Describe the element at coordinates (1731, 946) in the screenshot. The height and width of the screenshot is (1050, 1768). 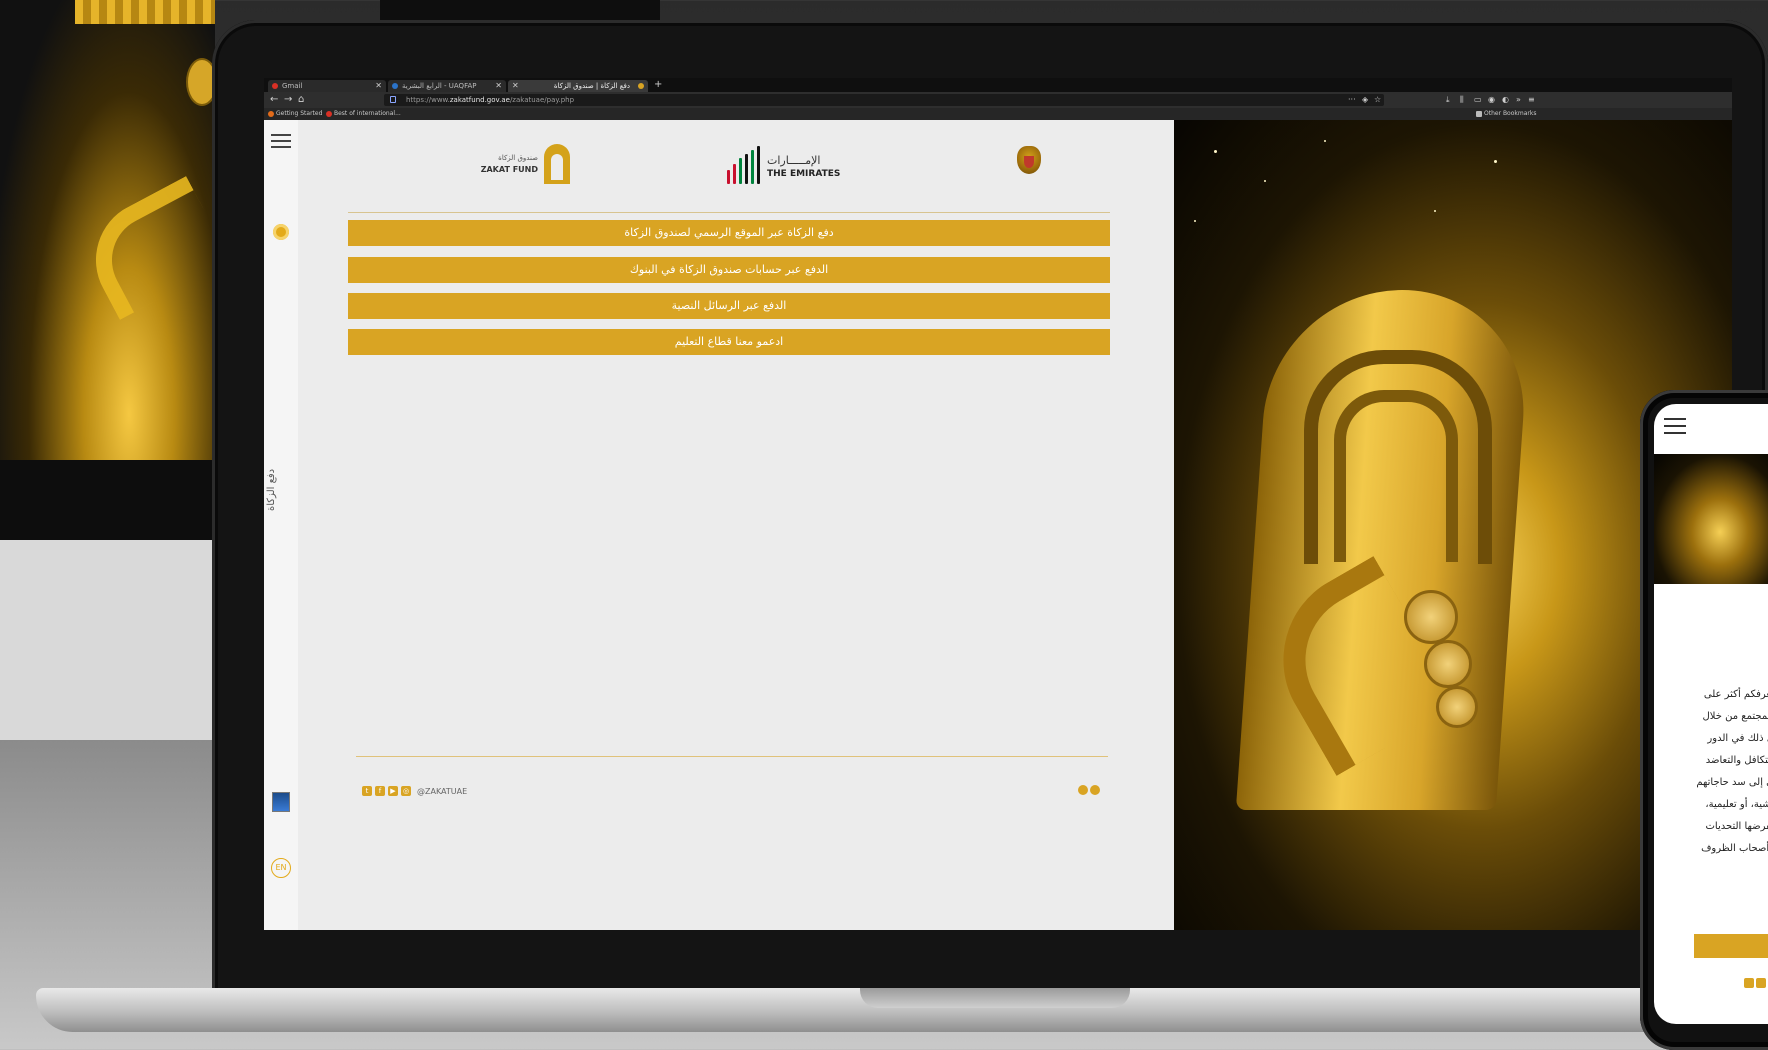
I see `phone-action-button` at that location.